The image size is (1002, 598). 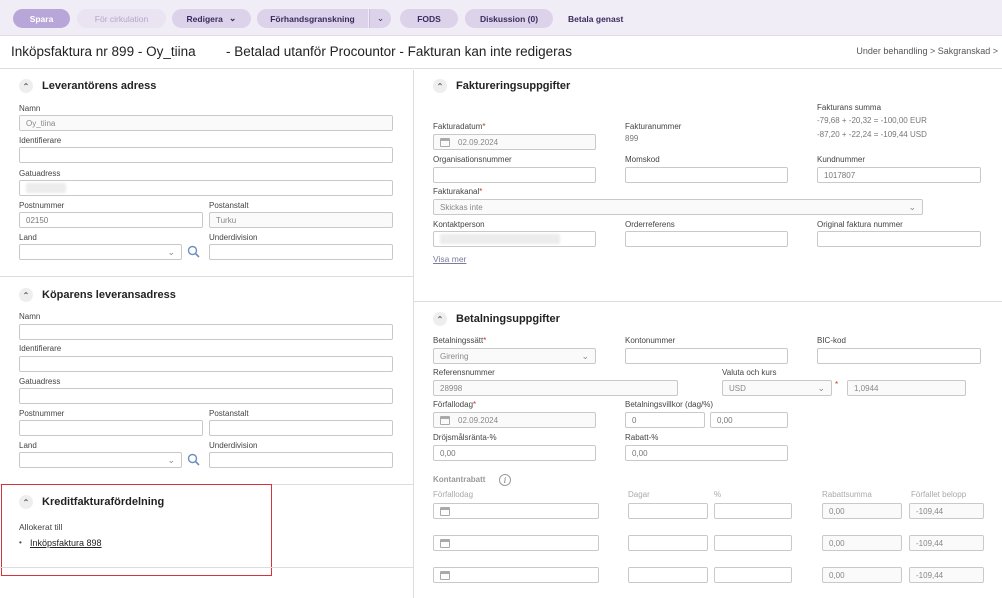 What do you see at coordinates (312, 18) in the screenshot?
I see `preview-button: Förhandsgranskning` at bounding box center [312, 18].